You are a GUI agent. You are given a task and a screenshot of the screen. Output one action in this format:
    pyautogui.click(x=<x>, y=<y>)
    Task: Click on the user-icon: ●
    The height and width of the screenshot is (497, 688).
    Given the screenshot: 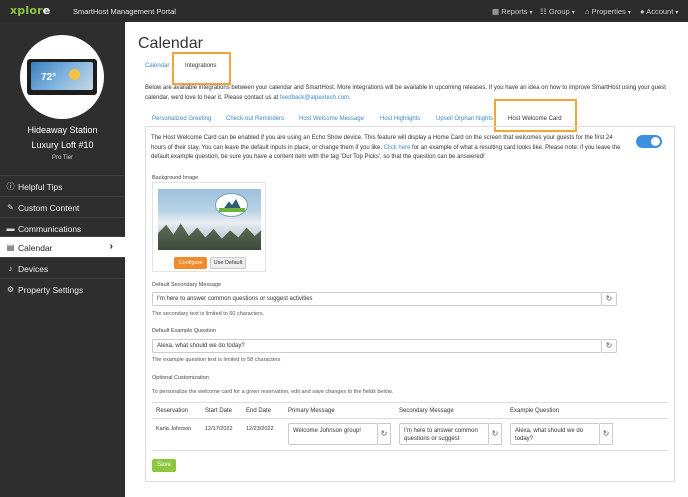 What is the action you would take?
    pyautogui.click(x=642, y=11)
    